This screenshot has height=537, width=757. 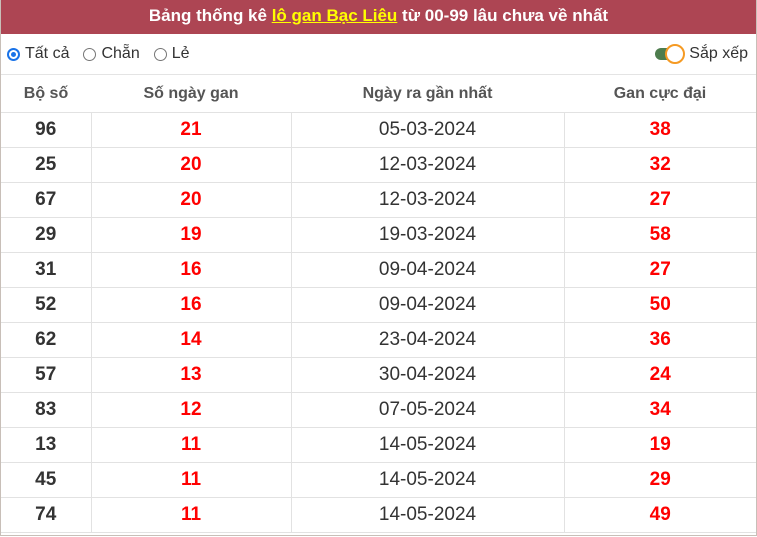 I want to click on radio-even: Chẵn, so click(x=111, y=54).